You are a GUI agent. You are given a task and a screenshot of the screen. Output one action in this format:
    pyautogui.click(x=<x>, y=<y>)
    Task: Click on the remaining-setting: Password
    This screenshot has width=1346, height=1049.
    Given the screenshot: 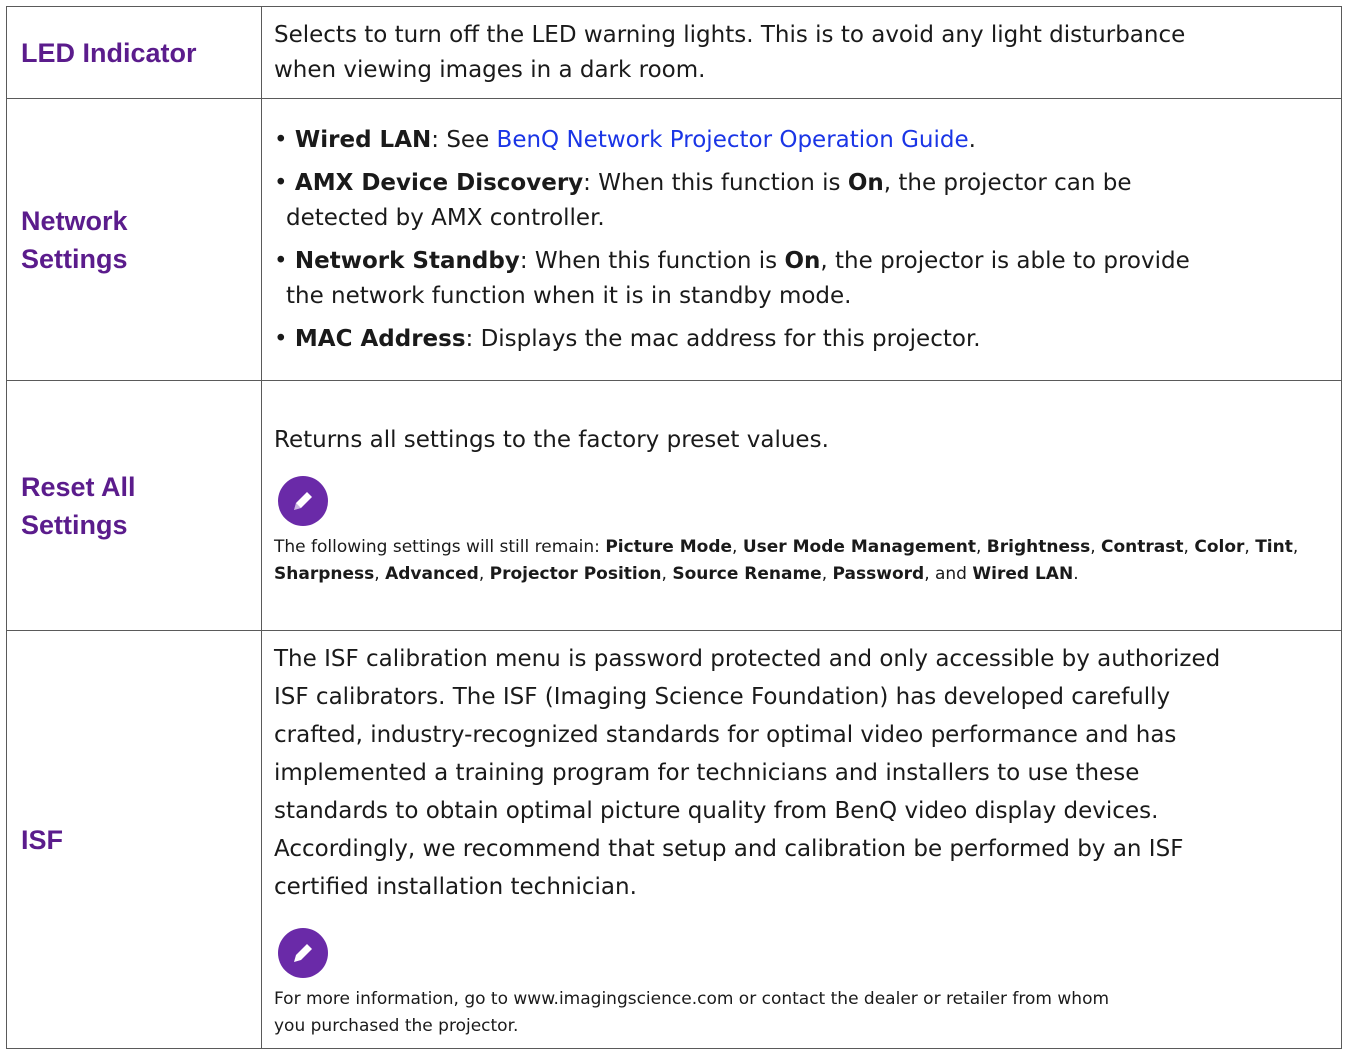 What is the action you would take?
    pyautogui.click(x=878, y=574)
    